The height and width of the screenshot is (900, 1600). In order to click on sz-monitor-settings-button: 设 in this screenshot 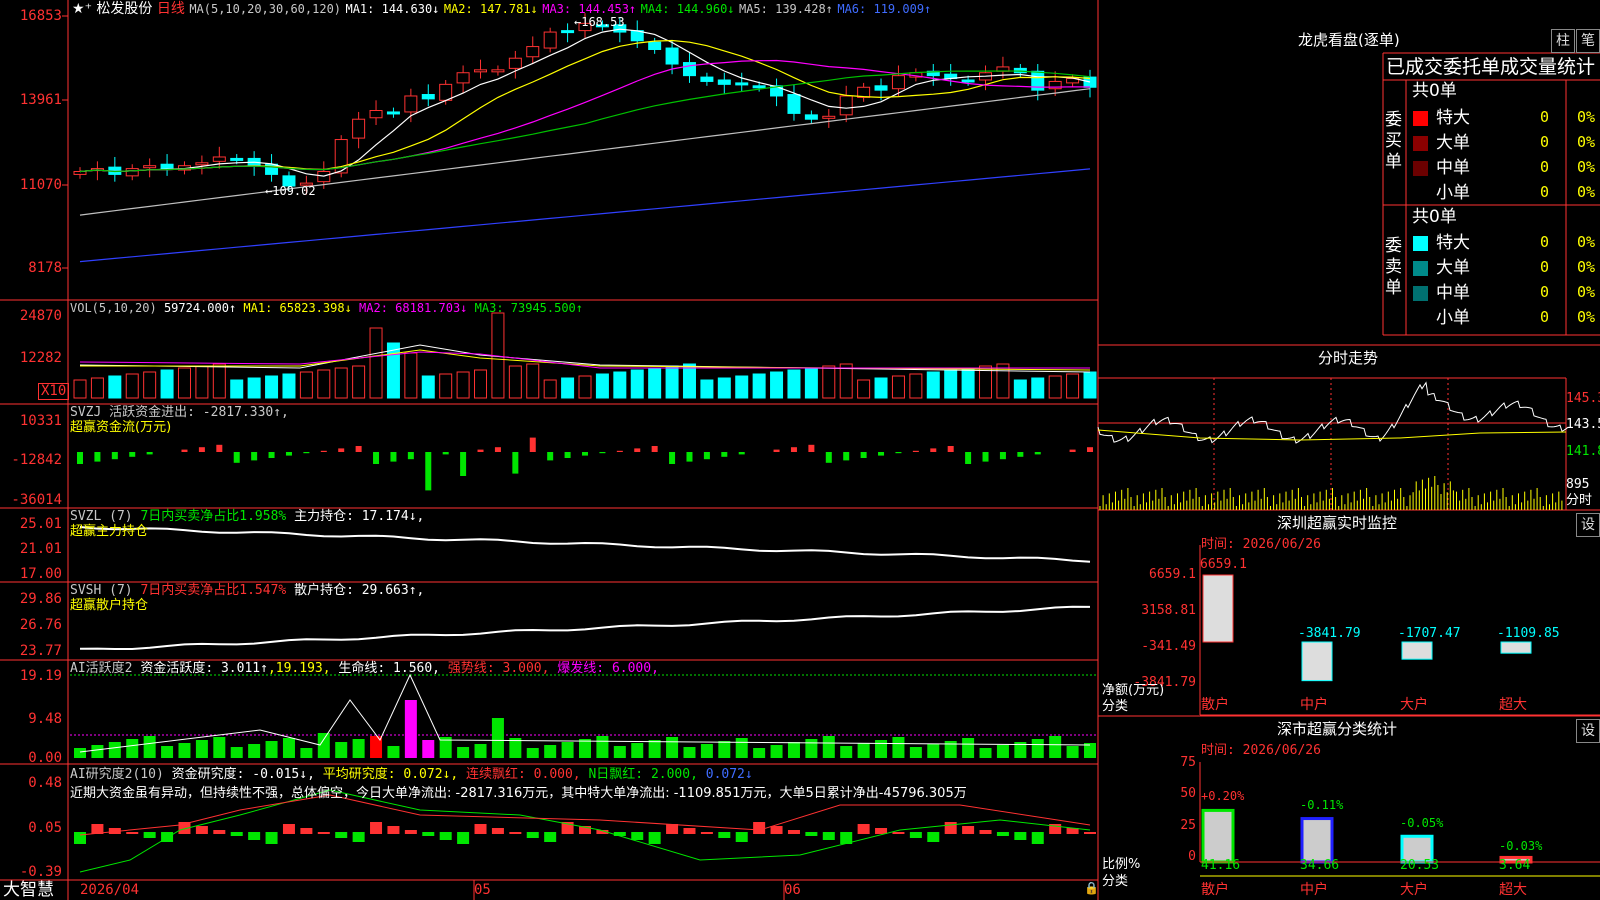, I will do `click(1588, 525)`.